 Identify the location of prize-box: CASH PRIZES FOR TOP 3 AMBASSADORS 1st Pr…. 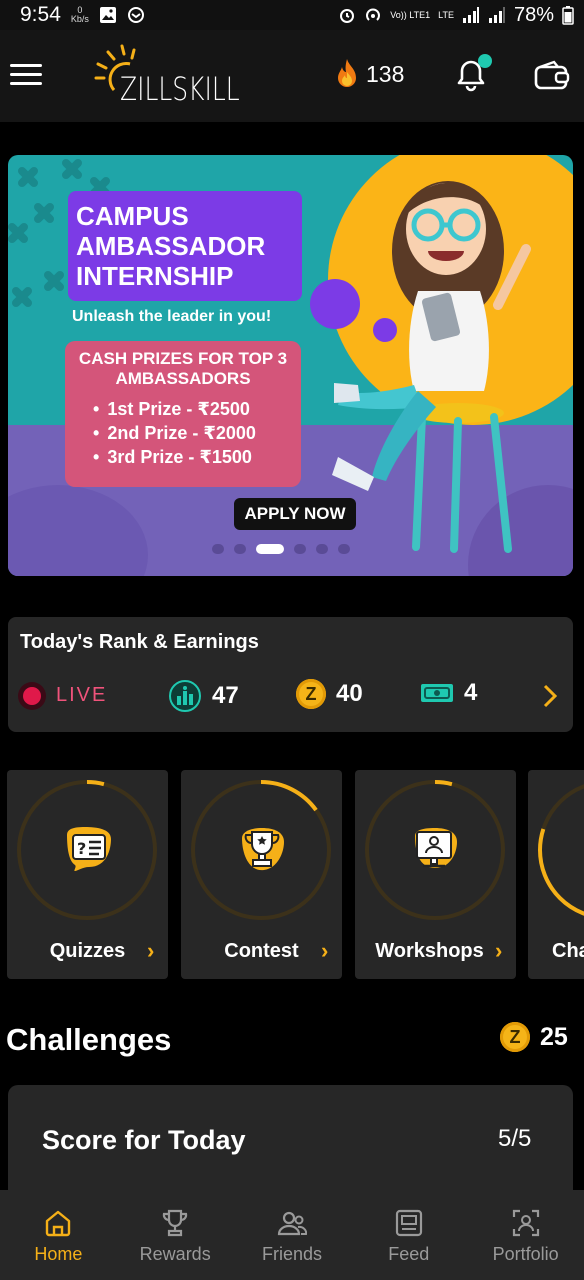
(183, 414).